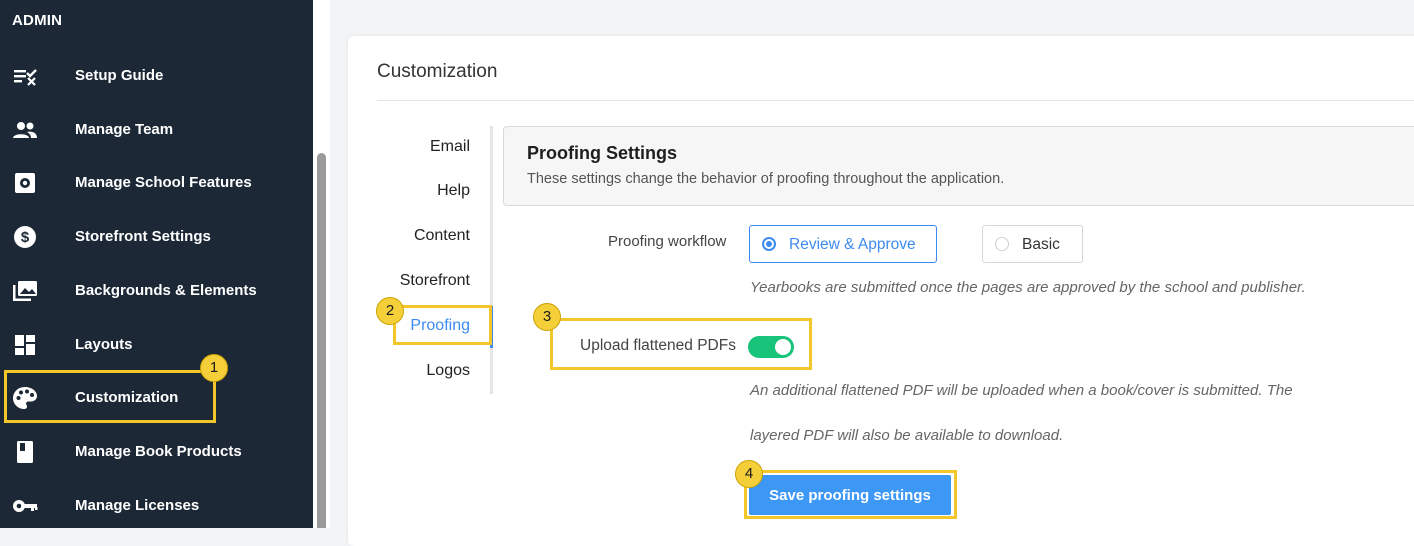  What do you see at coordinates (25, 291) in the screenshot?
I see `images-icon` at bounding box center [25, 291].